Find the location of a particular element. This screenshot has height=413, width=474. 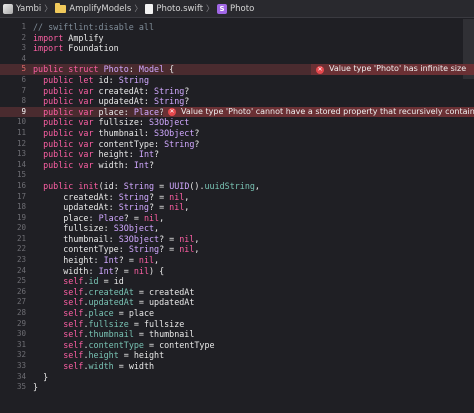

code-line: 23 height: Int? = nil, is located at coordinates (237, 260).